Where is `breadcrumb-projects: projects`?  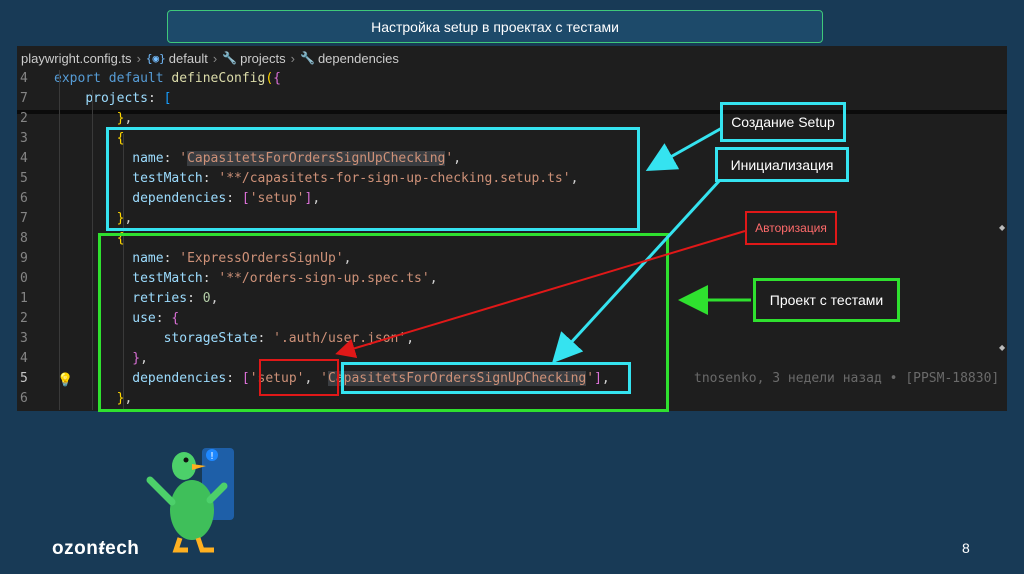
breadcrumb-projects: projects is located at coordinates (263, 58).